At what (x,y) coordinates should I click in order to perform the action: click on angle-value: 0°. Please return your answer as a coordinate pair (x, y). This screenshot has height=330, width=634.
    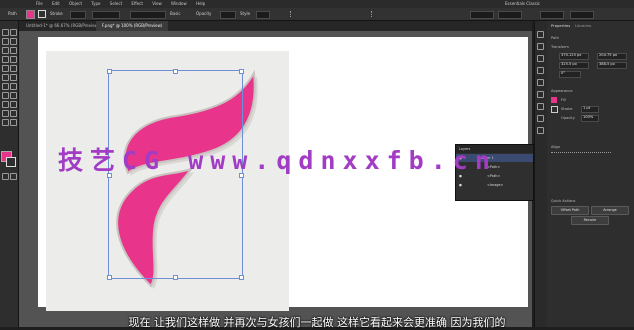
    Looking at the image, I should click on (563, 73).